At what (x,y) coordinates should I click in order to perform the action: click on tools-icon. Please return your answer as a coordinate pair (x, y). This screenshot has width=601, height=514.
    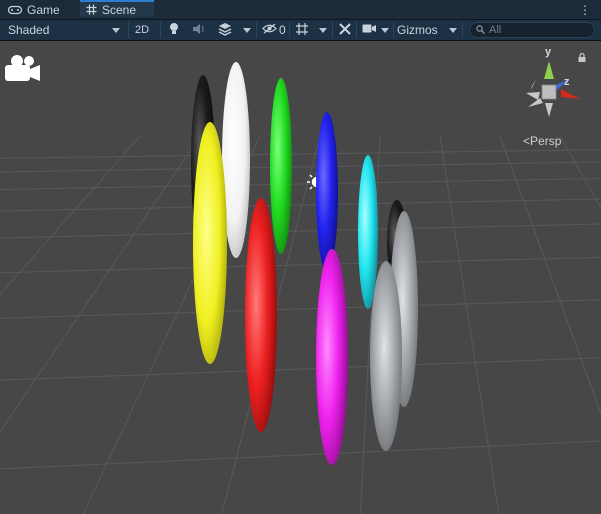
    Looking at the image, I should click on (345, 30).